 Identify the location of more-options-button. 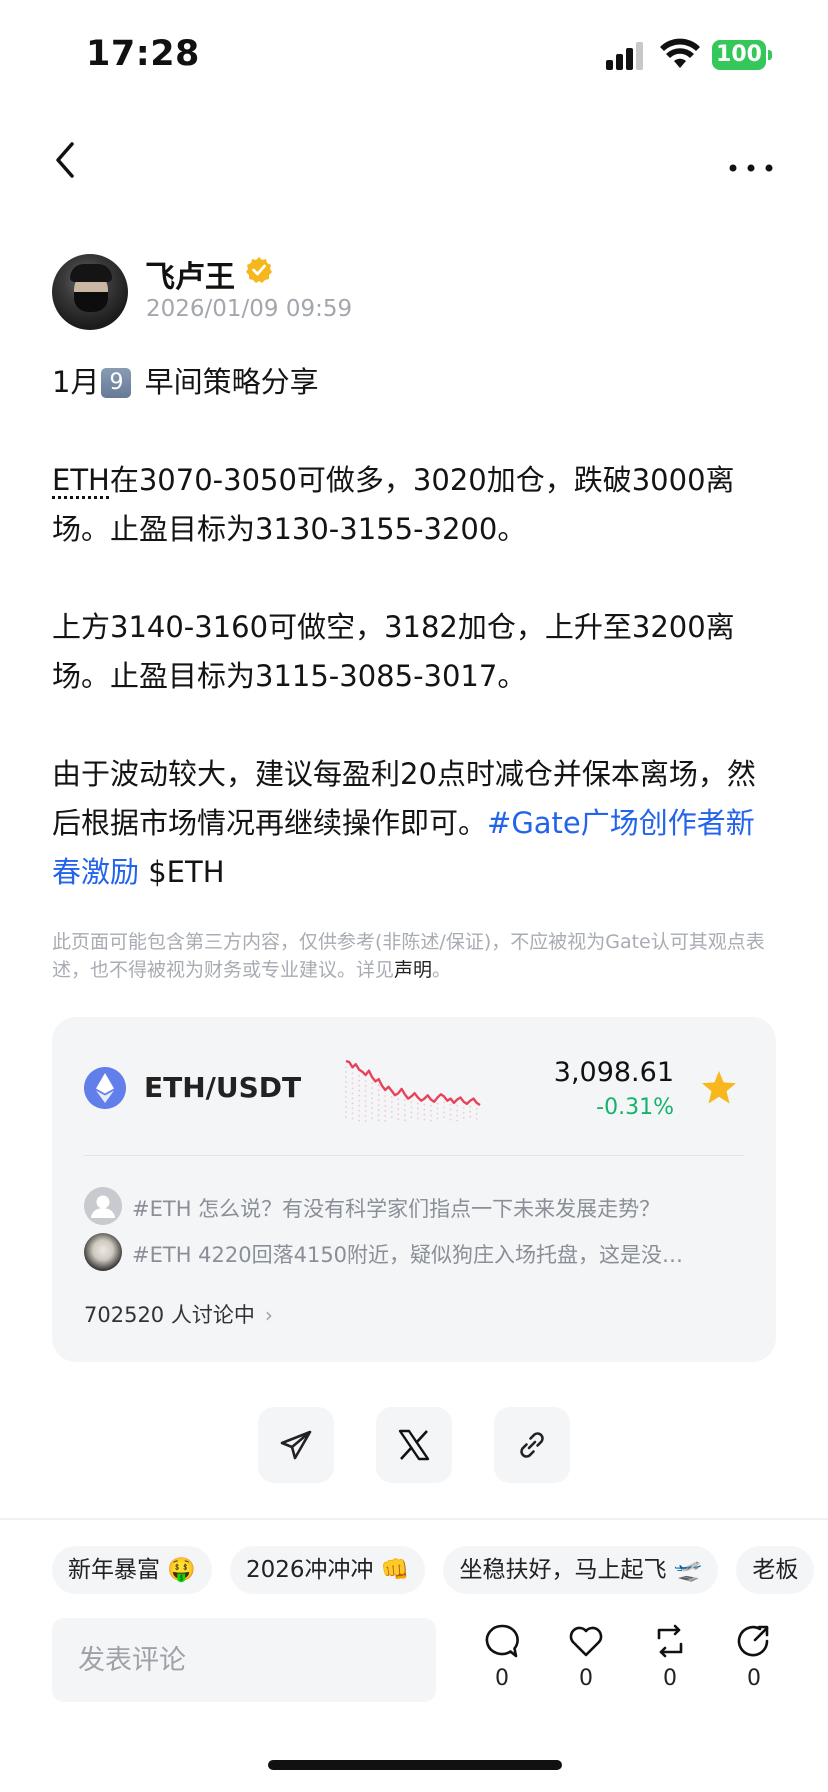
(751, 160).